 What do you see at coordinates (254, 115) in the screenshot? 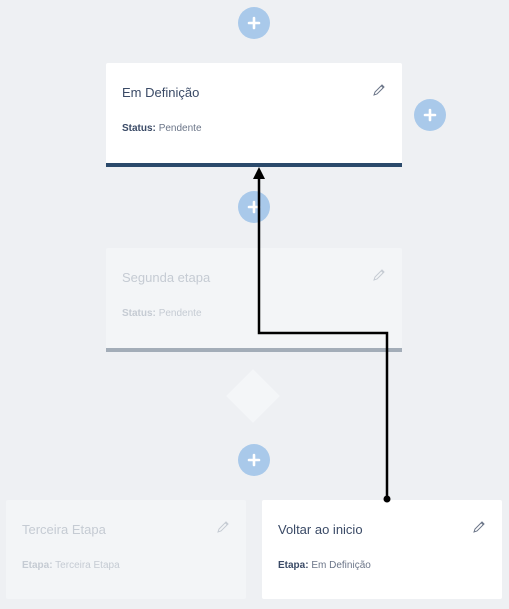
I see `step-card-em-definicao: Em Definição Status: Pendente` at bounding box center [254, 115].